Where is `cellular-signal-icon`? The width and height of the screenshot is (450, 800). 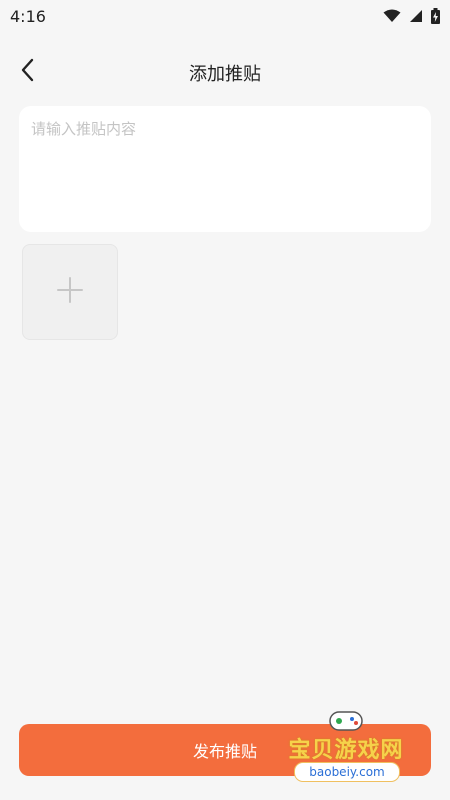 cellular-signal-icon is located at coordinates (416, 16).